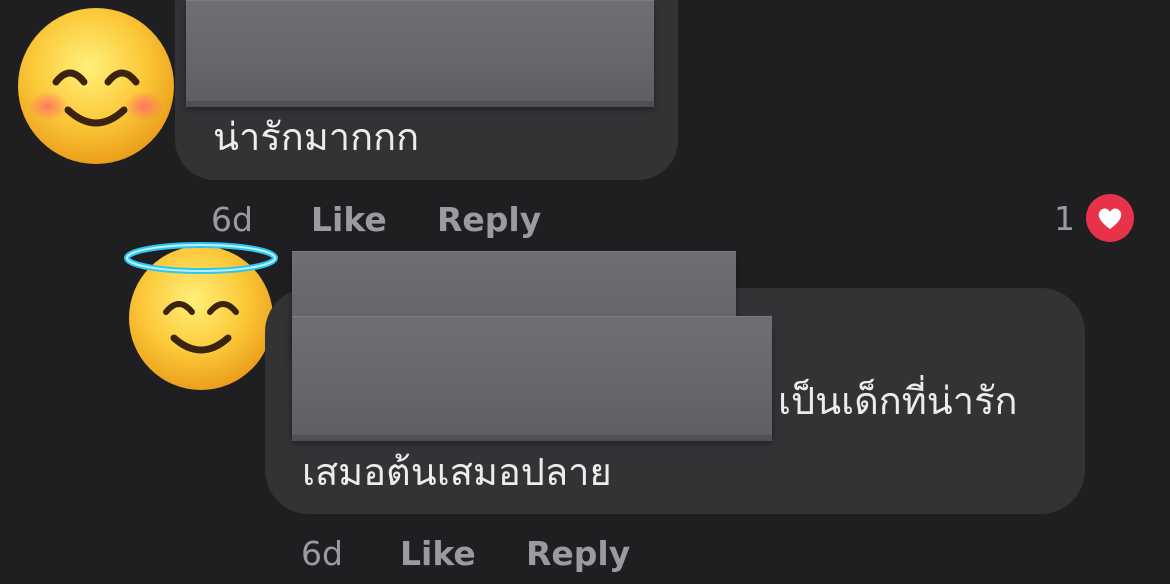 This screenshot has height=584, width=1170. What do you see at coordinates (420, 50) in the screenshot?
I see `redacted-name-block` at bounding box center [420, 50].